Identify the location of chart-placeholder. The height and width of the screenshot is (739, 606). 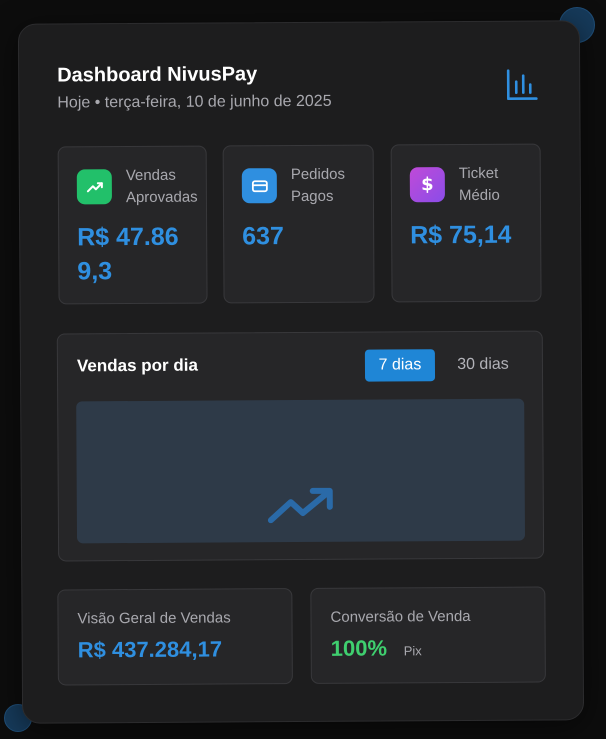
(301, 471).